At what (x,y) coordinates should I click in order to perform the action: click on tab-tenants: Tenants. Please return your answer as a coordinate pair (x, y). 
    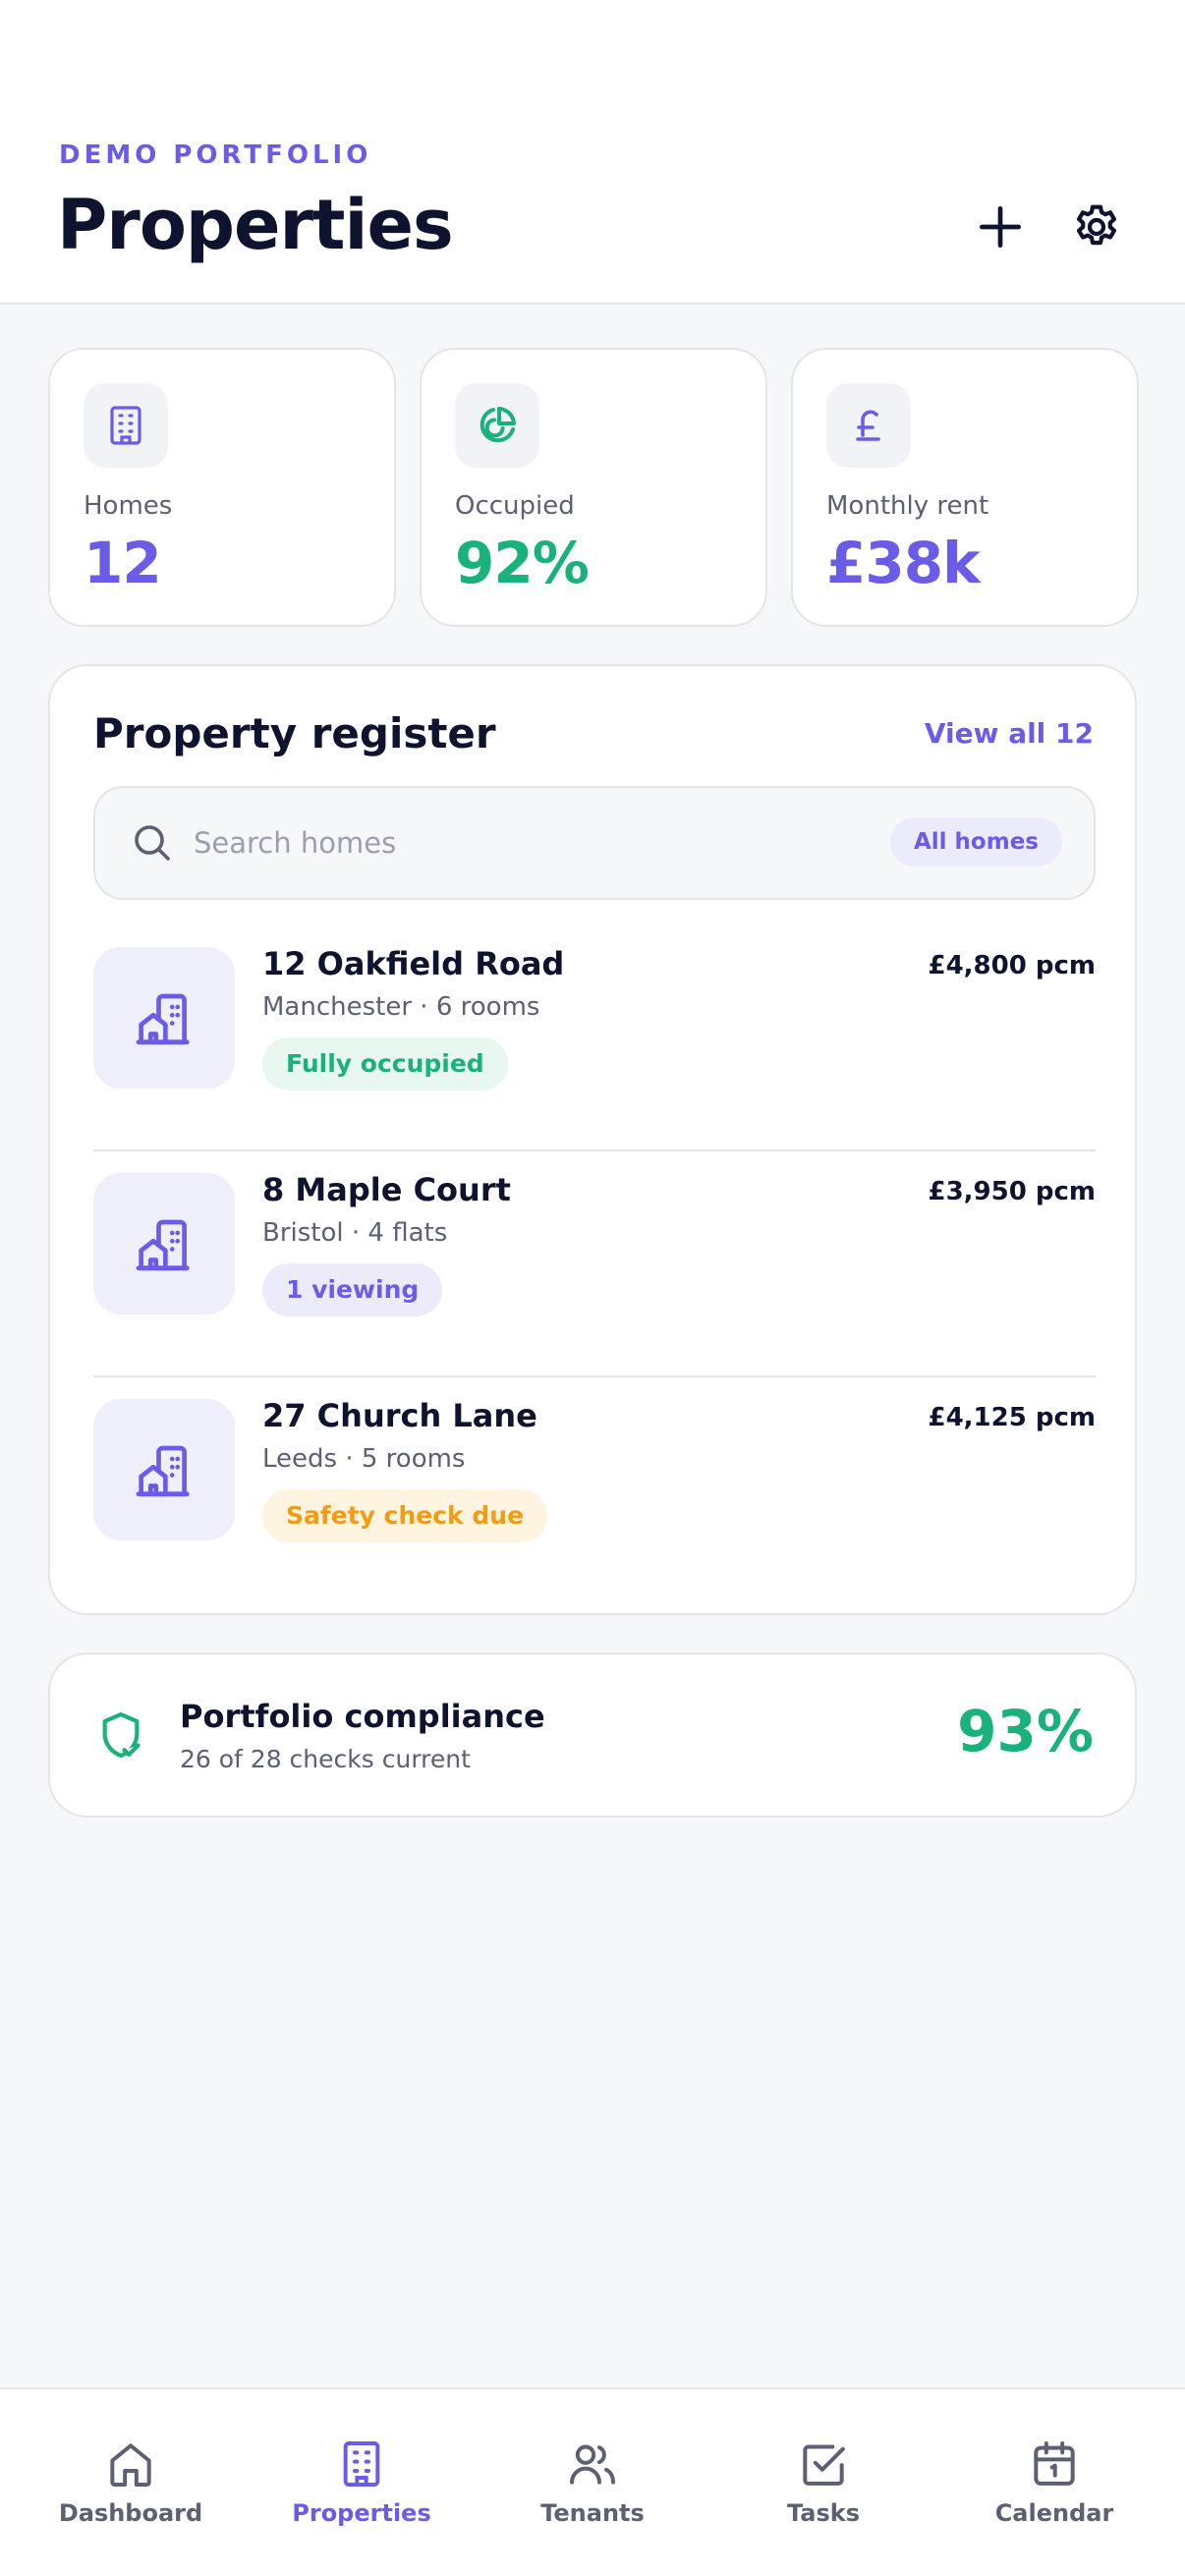
    Looking at the image, I should click on (592, 2482).